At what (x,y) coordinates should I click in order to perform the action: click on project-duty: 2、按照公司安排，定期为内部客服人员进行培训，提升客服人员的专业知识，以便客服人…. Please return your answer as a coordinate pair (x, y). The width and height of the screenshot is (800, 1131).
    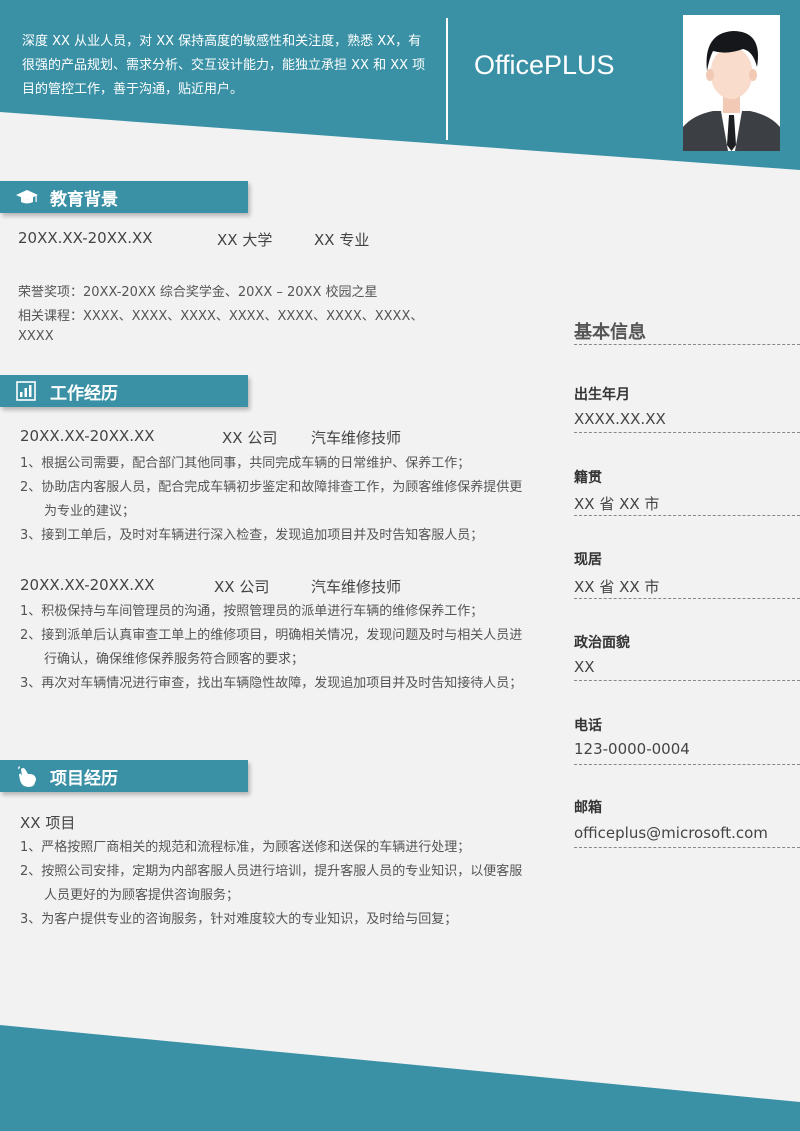
    Looking at the image, I should click on (271, 883).